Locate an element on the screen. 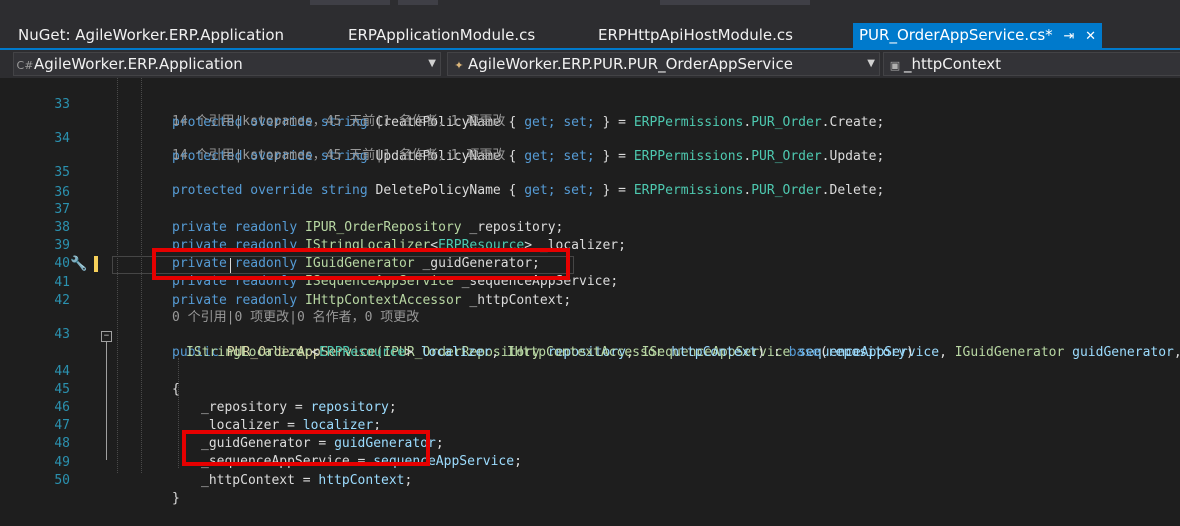  annotation-box-assignment is located at coordinates (306, 448).